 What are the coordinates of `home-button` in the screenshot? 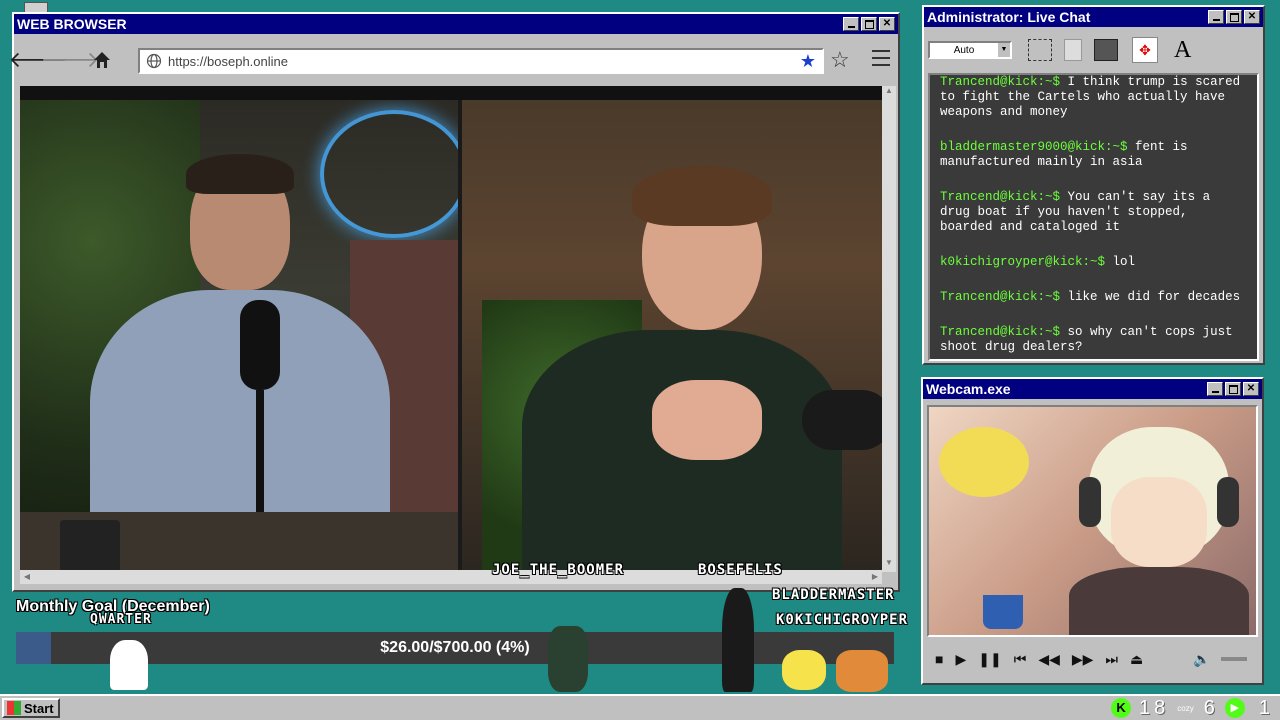 It's located at (102, 60).